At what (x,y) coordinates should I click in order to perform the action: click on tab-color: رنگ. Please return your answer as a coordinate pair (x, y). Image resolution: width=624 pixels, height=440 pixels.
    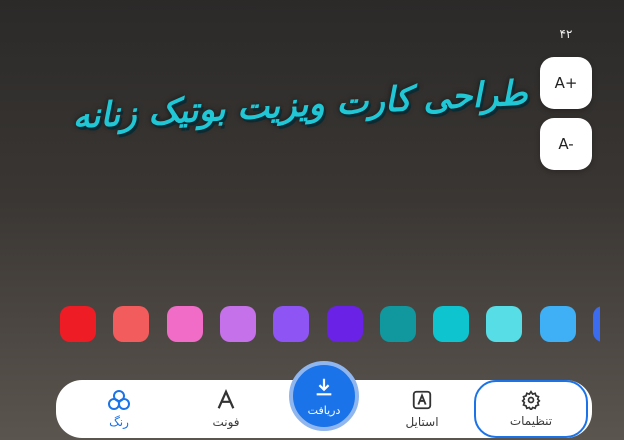
    Looking at the image, I should click on (119, 409).